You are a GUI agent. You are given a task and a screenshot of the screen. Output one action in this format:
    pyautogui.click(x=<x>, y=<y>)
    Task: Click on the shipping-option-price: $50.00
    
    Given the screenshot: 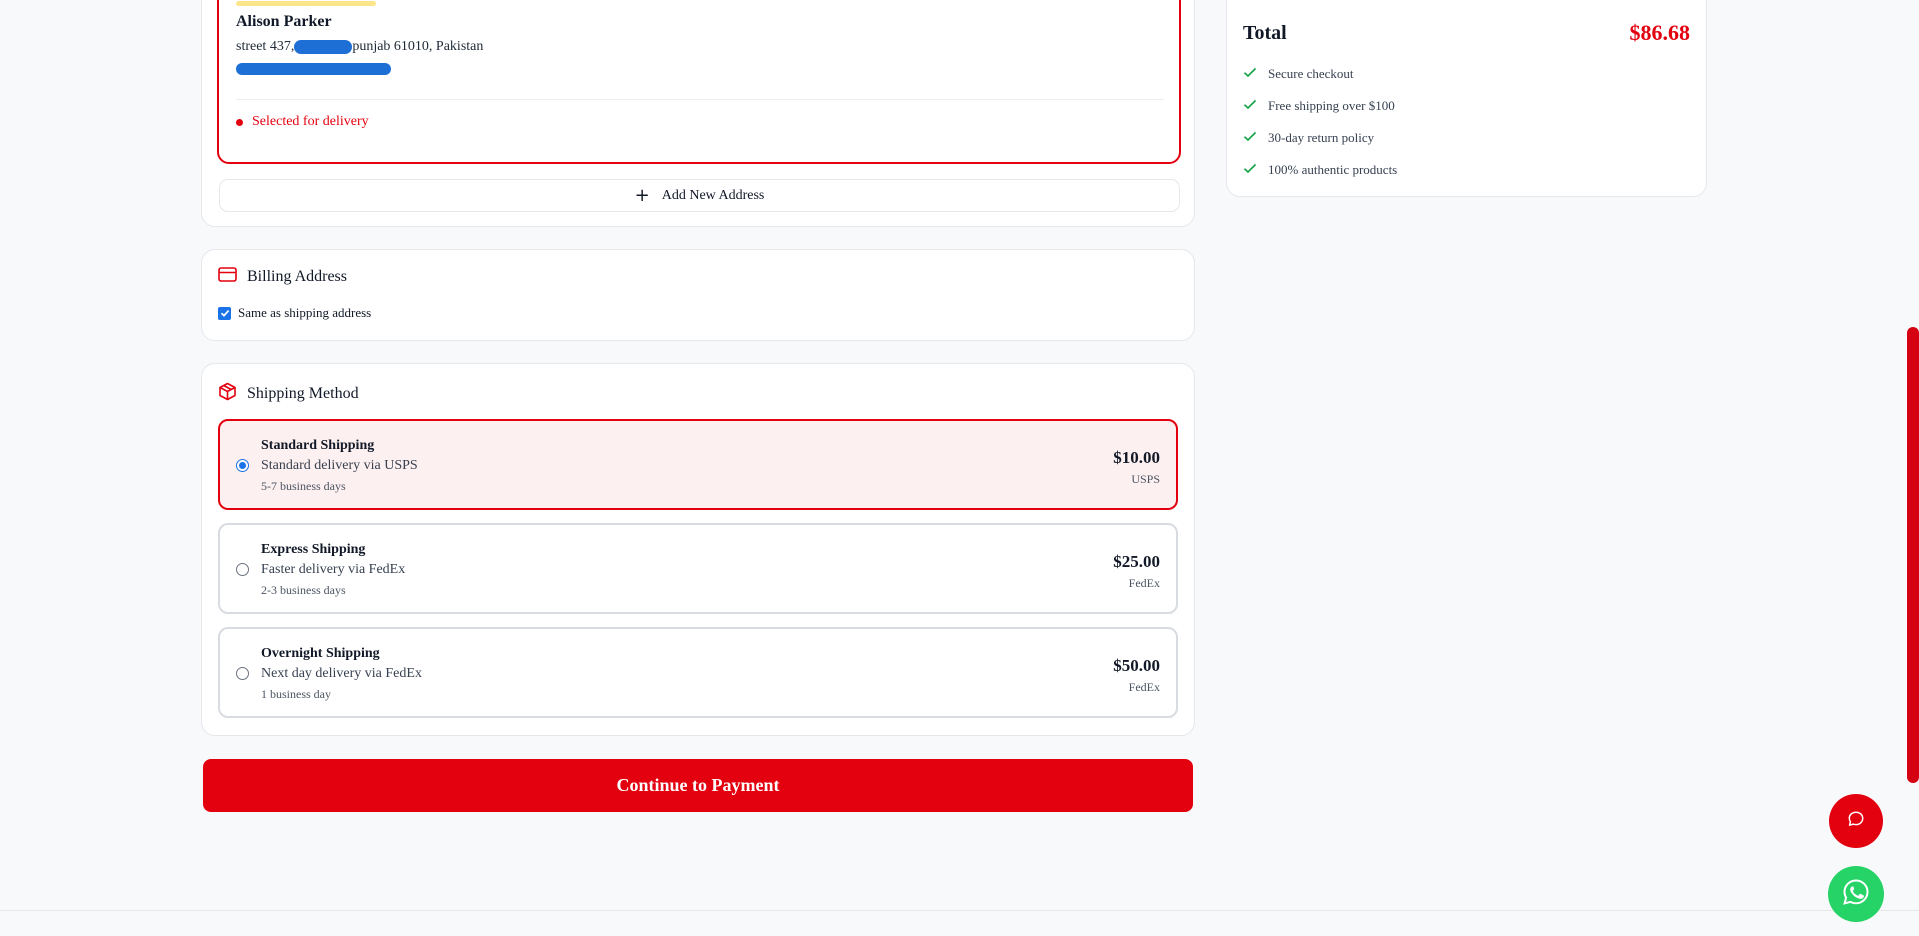 What is the action you would take?
    pyautogui.click(x=1136, y=665)
    